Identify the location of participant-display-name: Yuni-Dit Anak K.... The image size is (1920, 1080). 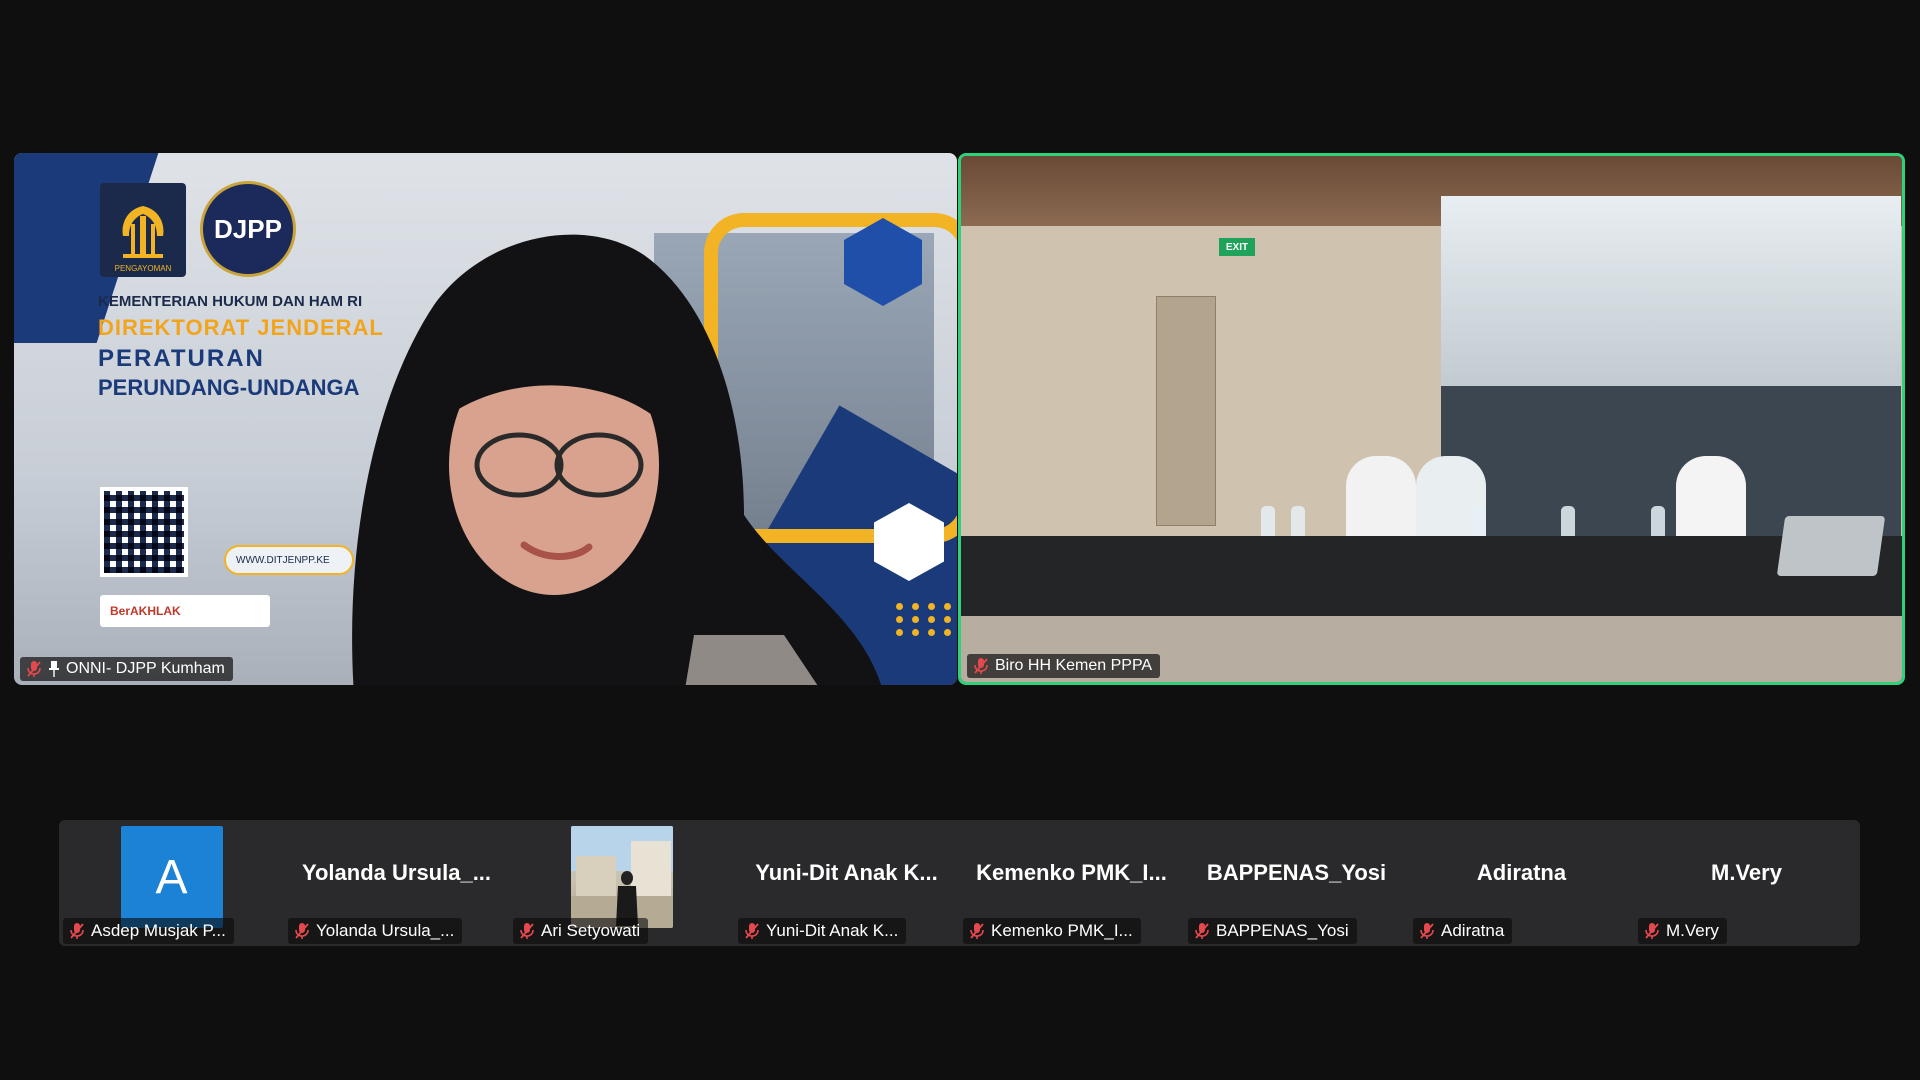
(846, 872).